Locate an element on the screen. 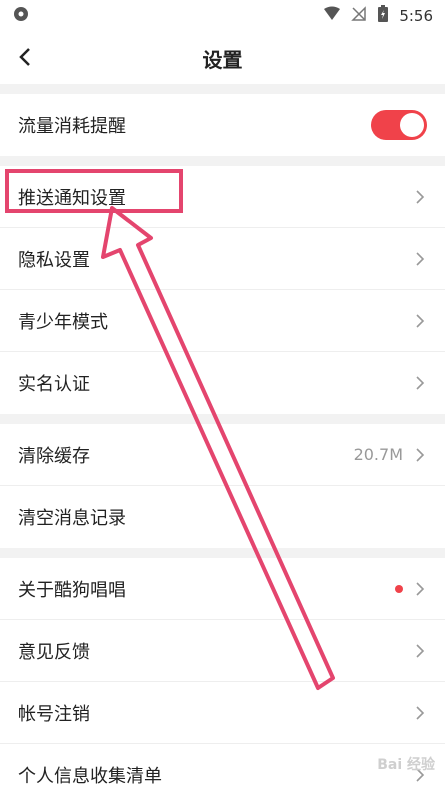 Image resolution: width=445 pixels, height=806 pixels. setting-row-clear-cache: 清除缓存 20.7M is located at coordinates (222, 455).